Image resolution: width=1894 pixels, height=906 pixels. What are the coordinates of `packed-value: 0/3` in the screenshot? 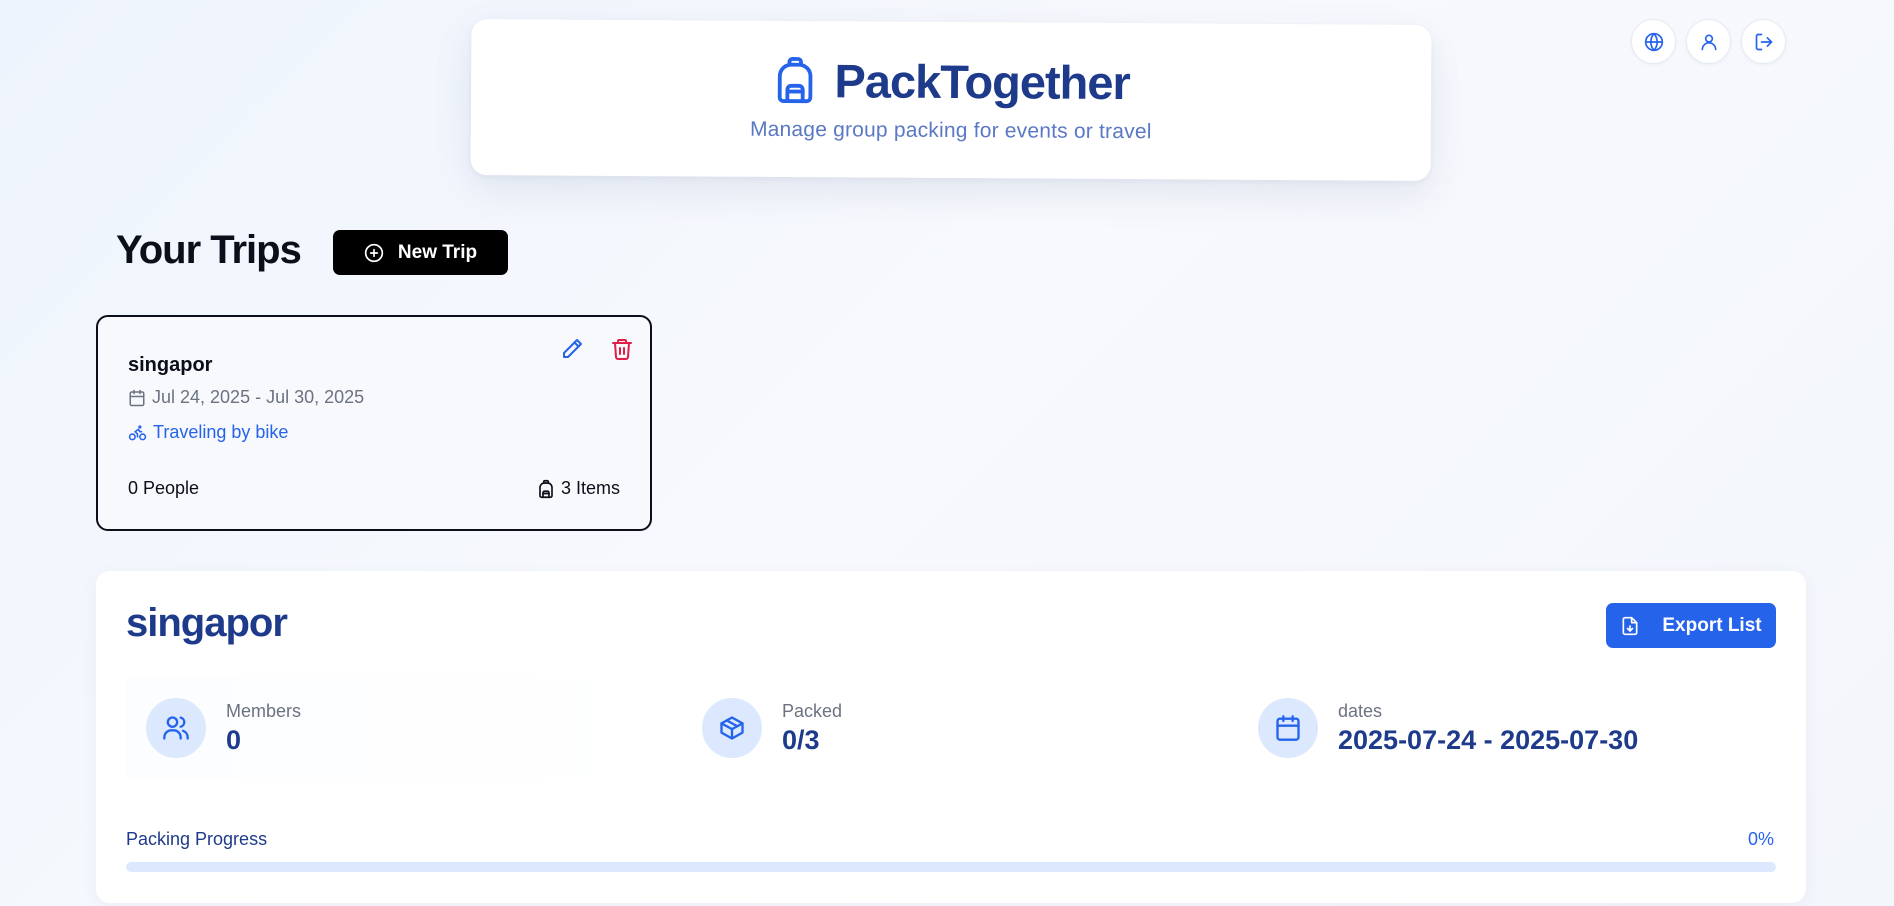 It's located at (801, 739).